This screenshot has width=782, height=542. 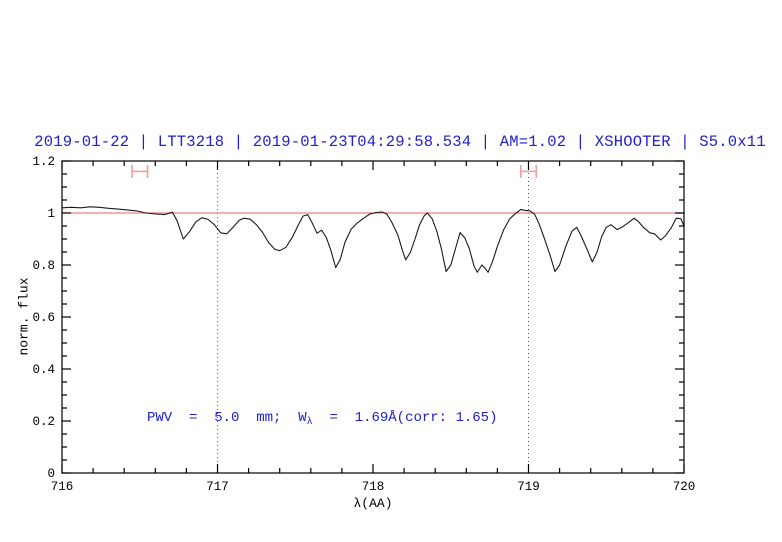 I want to click on y-axis-label: norm. flux, so click(x=24, y=316).